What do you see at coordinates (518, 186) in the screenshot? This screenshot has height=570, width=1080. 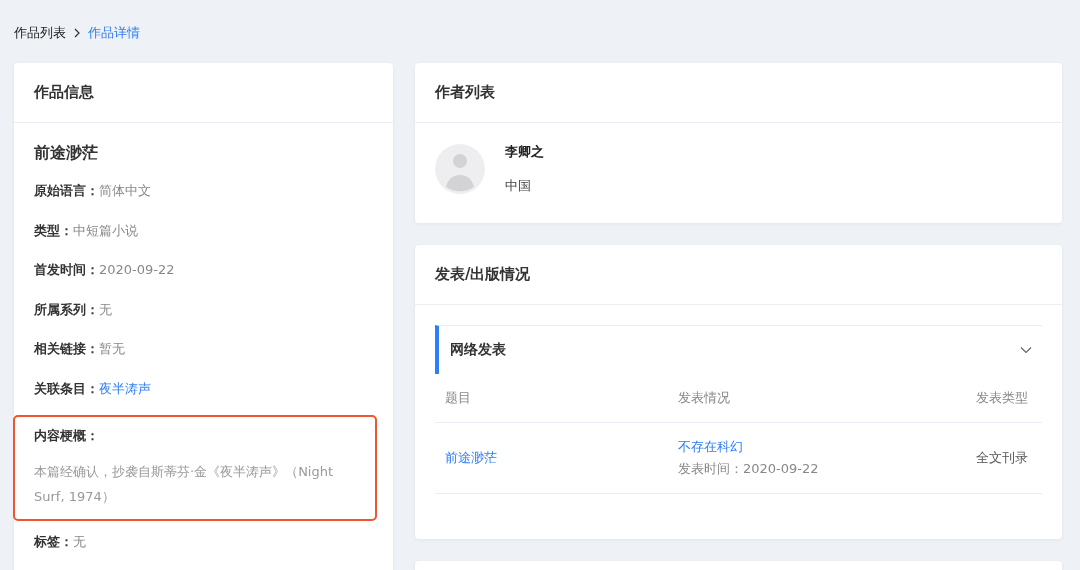 I see `author-country: 中国` at bounding box center [518, 186].